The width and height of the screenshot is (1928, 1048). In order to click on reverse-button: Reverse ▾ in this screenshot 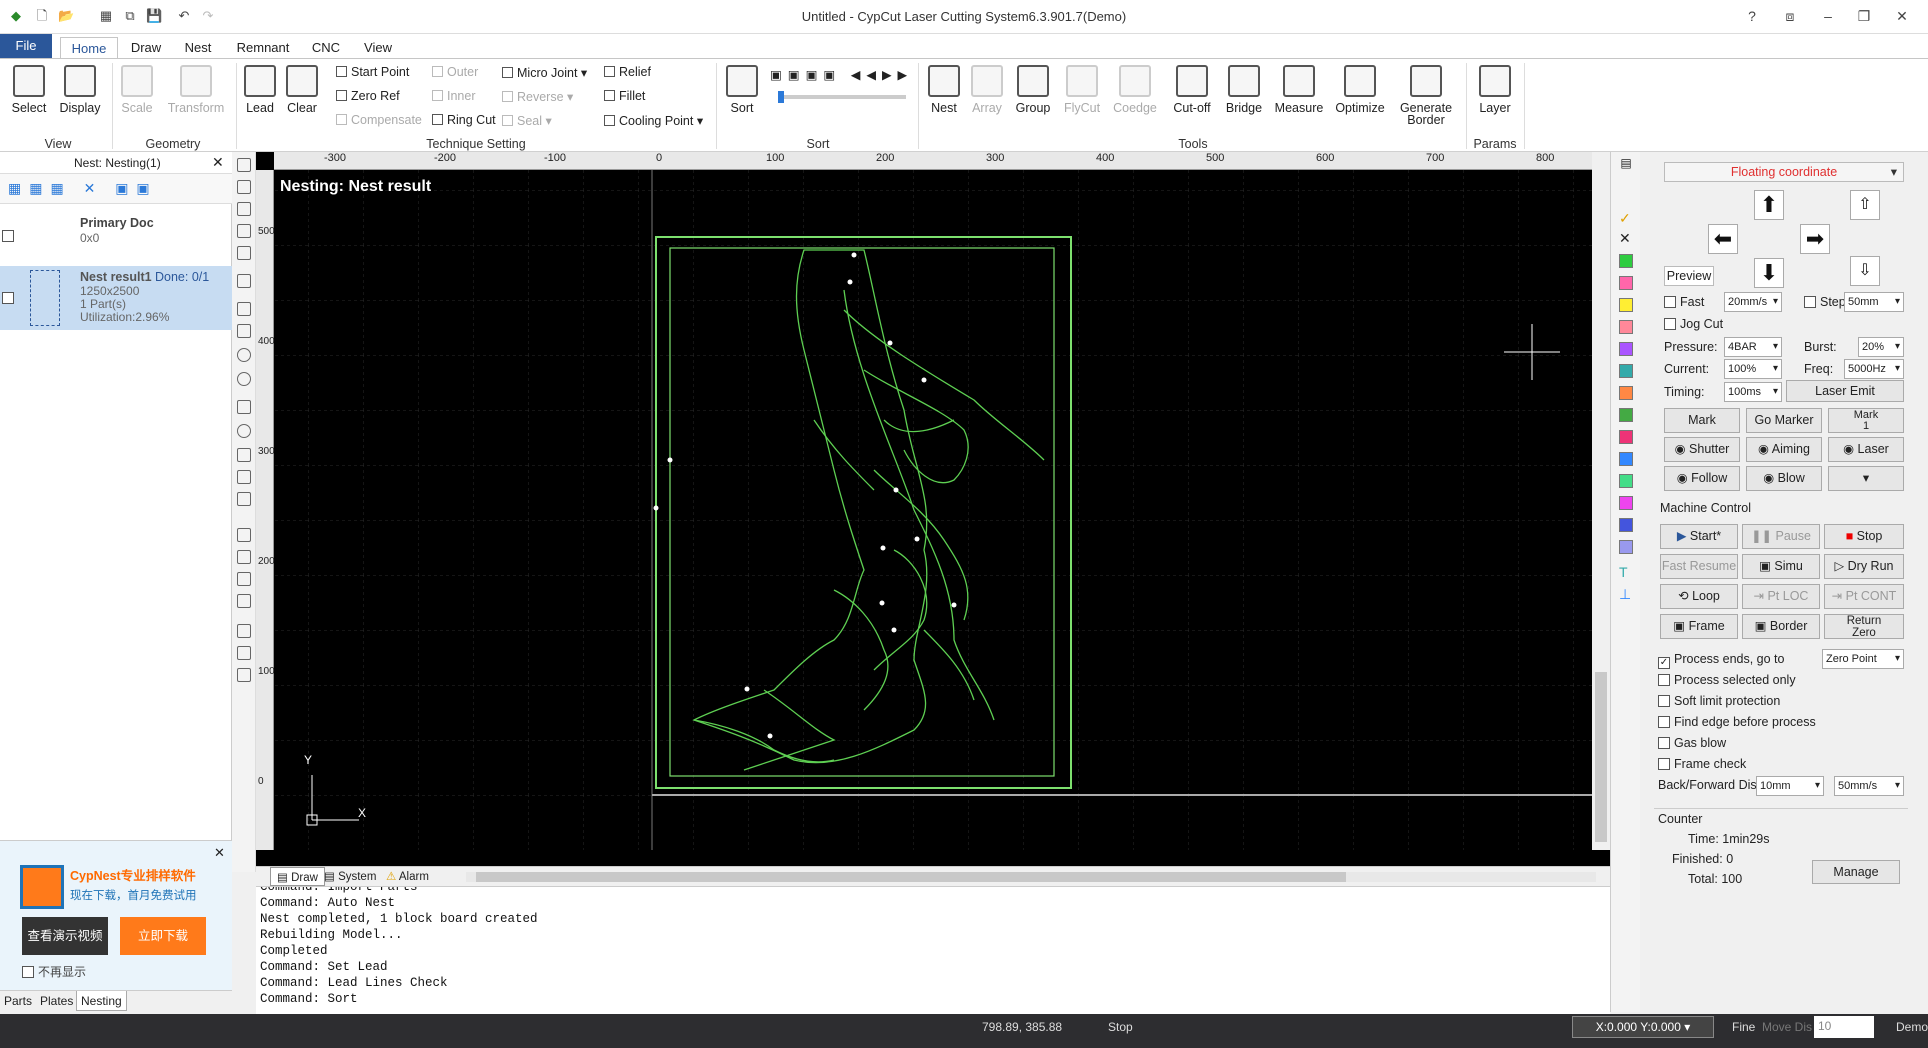, I will do `click(537, 96)`.